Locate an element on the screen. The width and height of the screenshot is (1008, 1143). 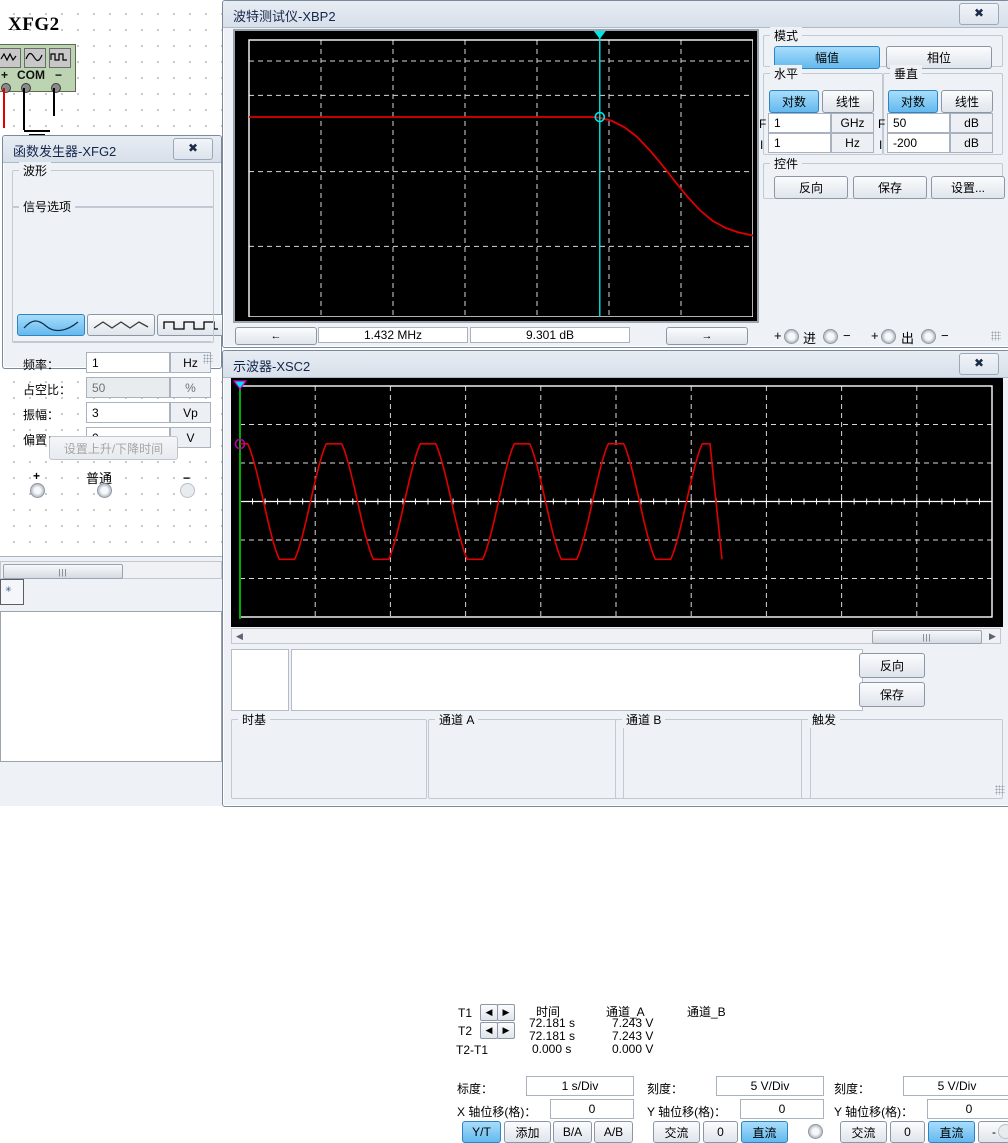
set-rise-fall-time-button: 设置上升/下降时间 is located at coordinates (113, 448).